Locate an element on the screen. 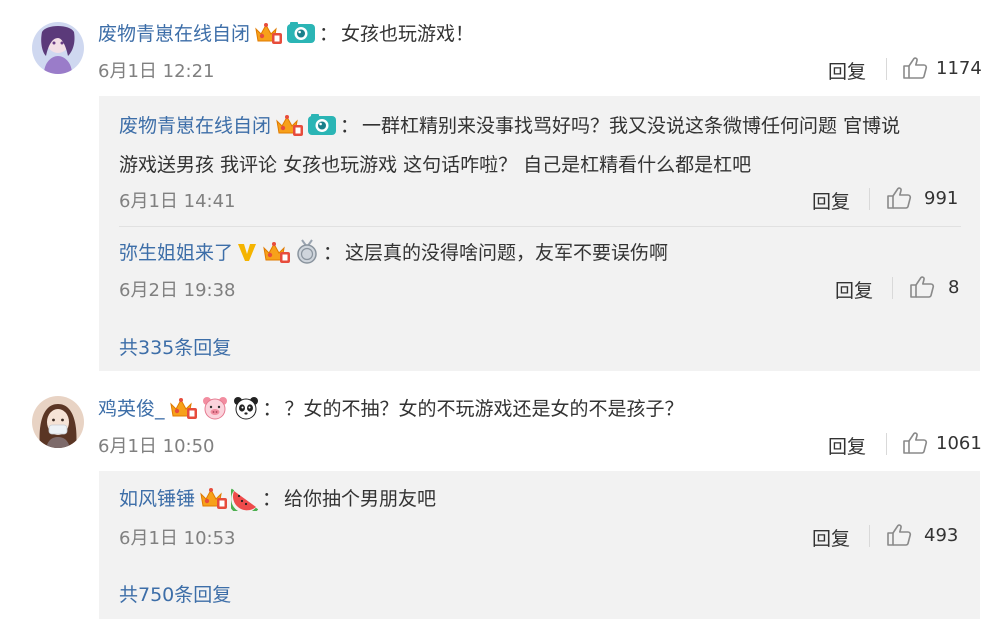 The height and width of the screenshot is (624, 1000). like-count: 493 is located at coordinates (941, 535).